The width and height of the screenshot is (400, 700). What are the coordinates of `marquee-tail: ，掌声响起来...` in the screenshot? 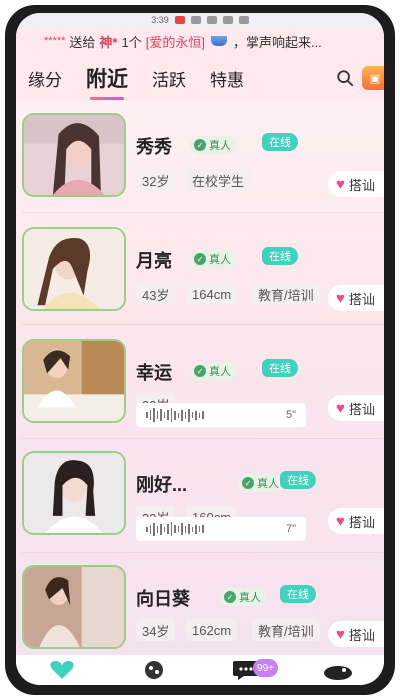 It's located at (277, 42).